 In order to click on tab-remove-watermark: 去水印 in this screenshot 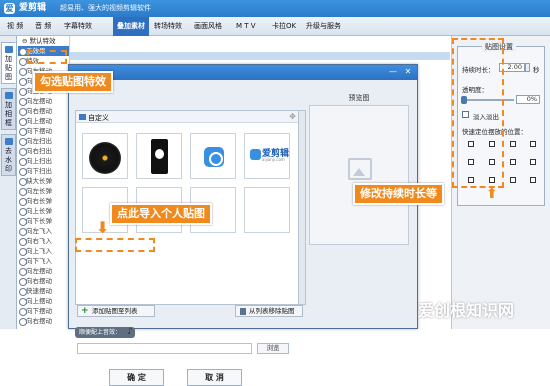, I will do `click(8, 155)`.